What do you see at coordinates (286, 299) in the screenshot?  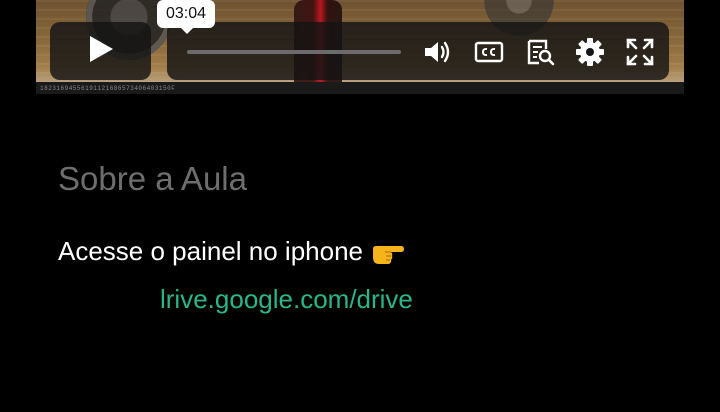 I see `drive-link: lrive.google.com/drive` at bounding box center [286, 299].